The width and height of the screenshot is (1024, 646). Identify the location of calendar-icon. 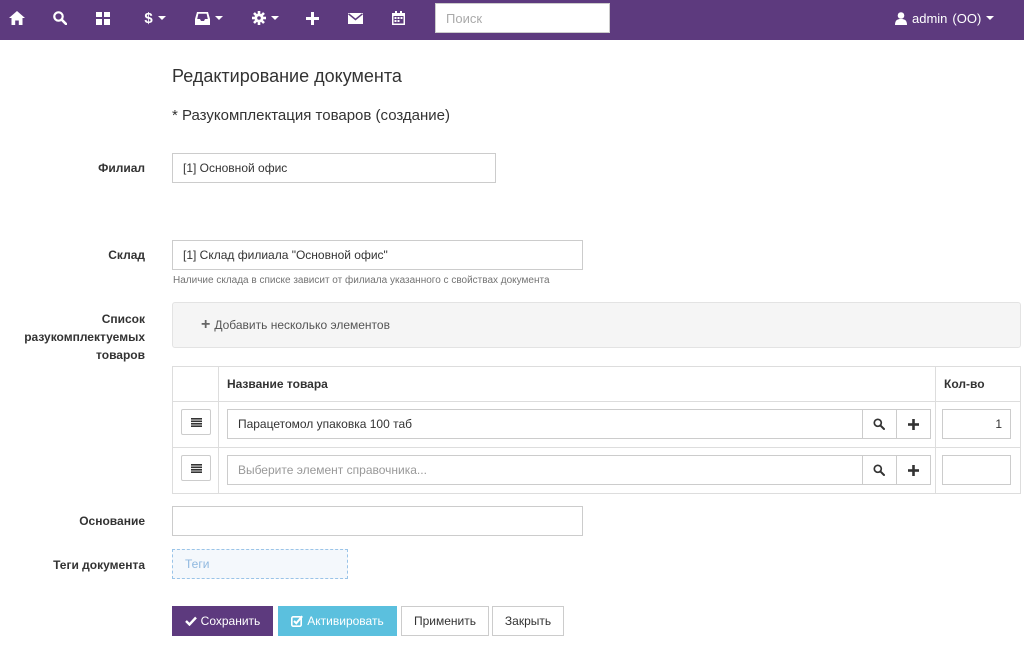
(398, 18).